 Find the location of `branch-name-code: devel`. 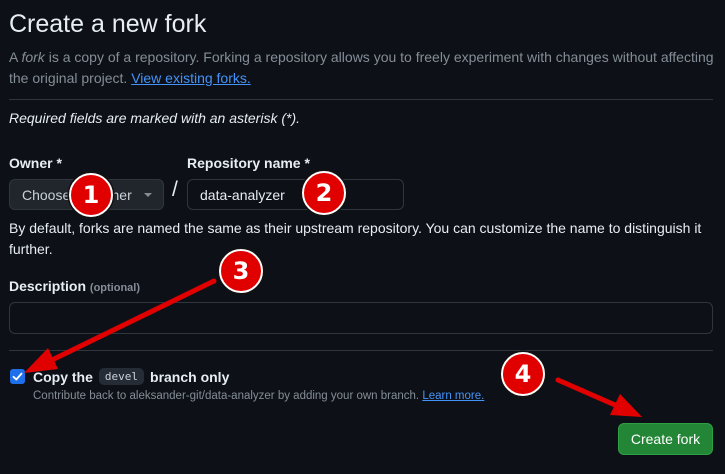

branch-name-code: devel is located at coordinates (121, 376).